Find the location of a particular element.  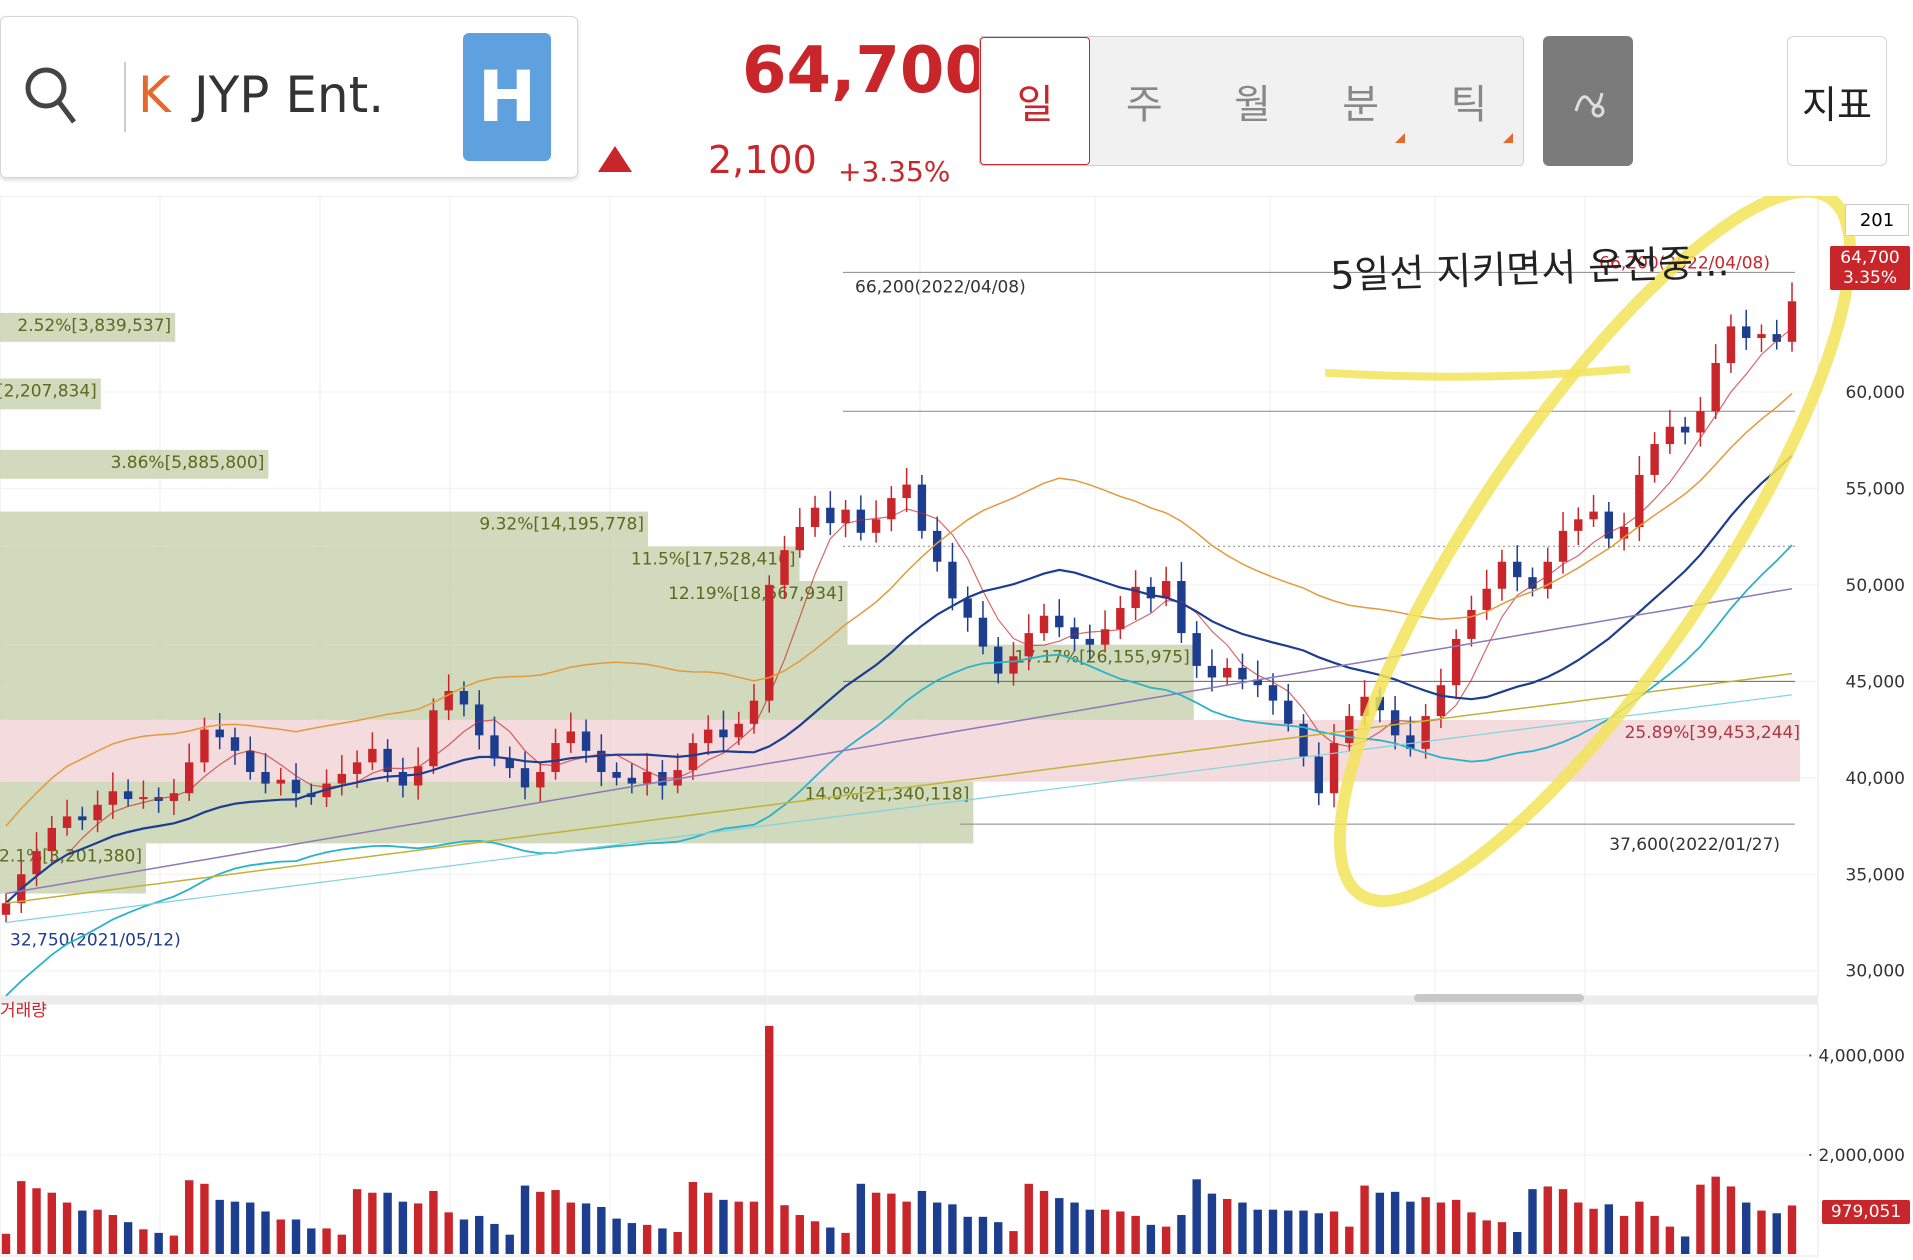

volume-axis-label: · 2,000,000 is located at coordinates (1856, 1156).